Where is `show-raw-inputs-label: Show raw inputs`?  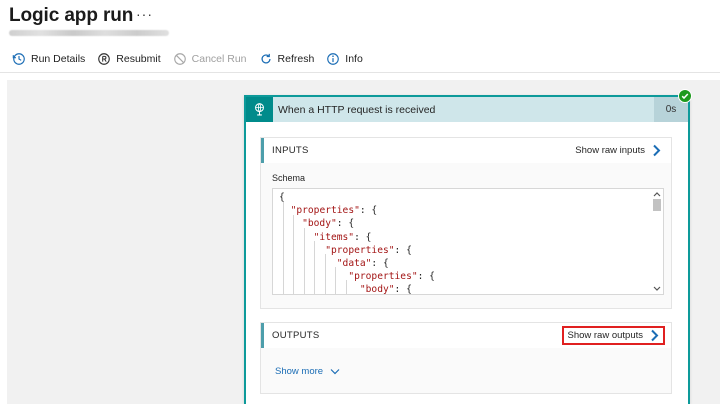 show-raw-inputs-label: Show raw inputs is located at coordinates (610, 150).